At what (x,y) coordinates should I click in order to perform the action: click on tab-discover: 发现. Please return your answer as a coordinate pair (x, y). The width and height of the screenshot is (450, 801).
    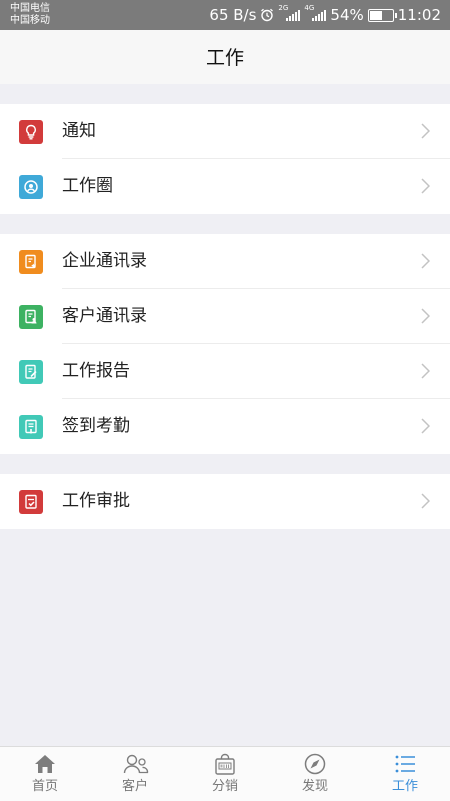
    Looking at the image, I should click on (315, 774).